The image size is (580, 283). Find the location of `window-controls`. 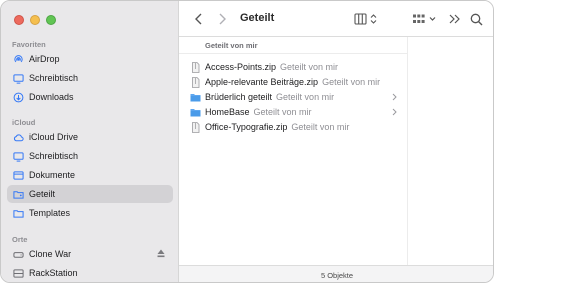

window-controls is located at coordinates (35, 20).